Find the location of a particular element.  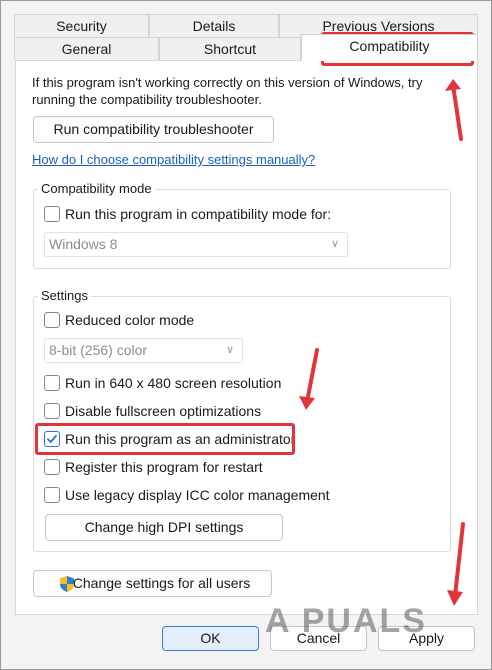

run-as-admin-label: Run this program as an administrator is located at coordinates (180, 439).